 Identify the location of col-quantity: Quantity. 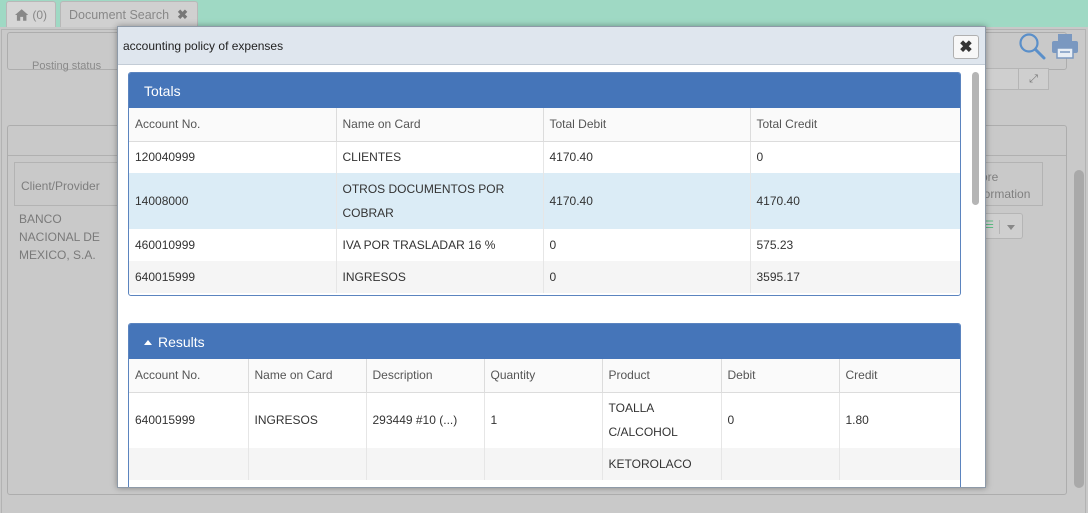
(543, 376).